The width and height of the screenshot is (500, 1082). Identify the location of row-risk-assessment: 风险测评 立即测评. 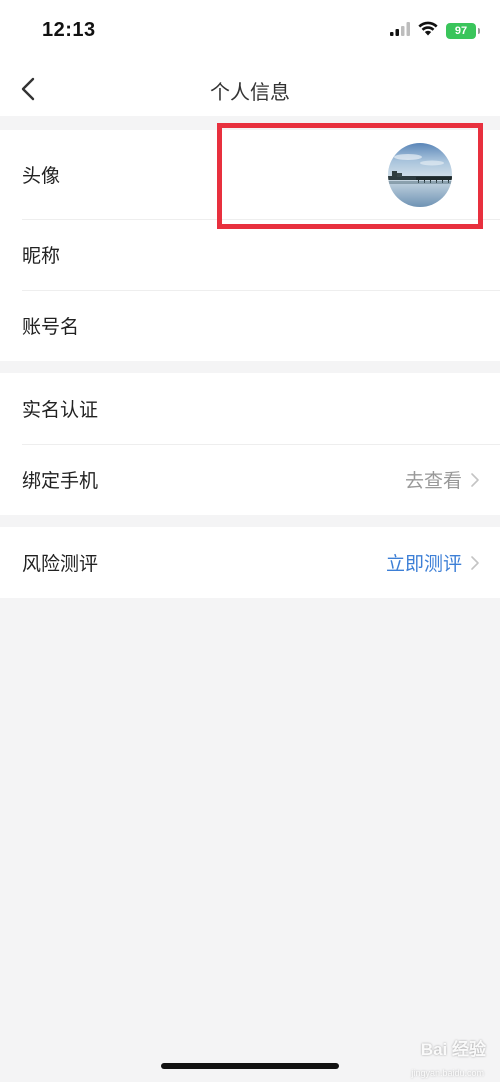
(250, 562).